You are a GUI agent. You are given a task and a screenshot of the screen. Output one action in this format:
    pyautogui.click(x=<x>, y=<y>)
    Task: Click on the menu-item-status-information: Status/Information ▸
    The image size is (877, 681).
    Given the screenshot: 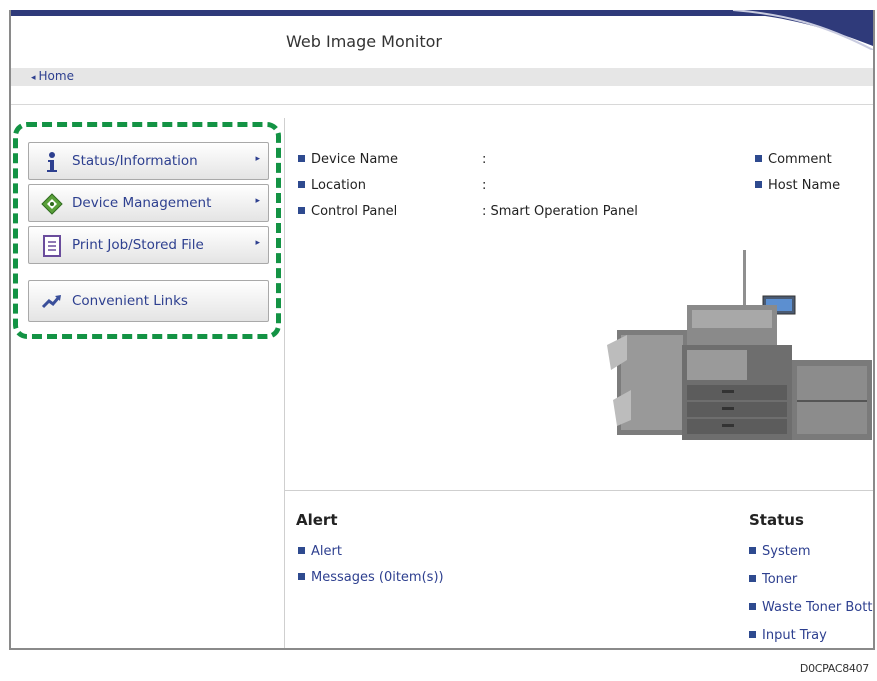 What is the action you would take?
    pyautogui.click(x=148, y=161)
    